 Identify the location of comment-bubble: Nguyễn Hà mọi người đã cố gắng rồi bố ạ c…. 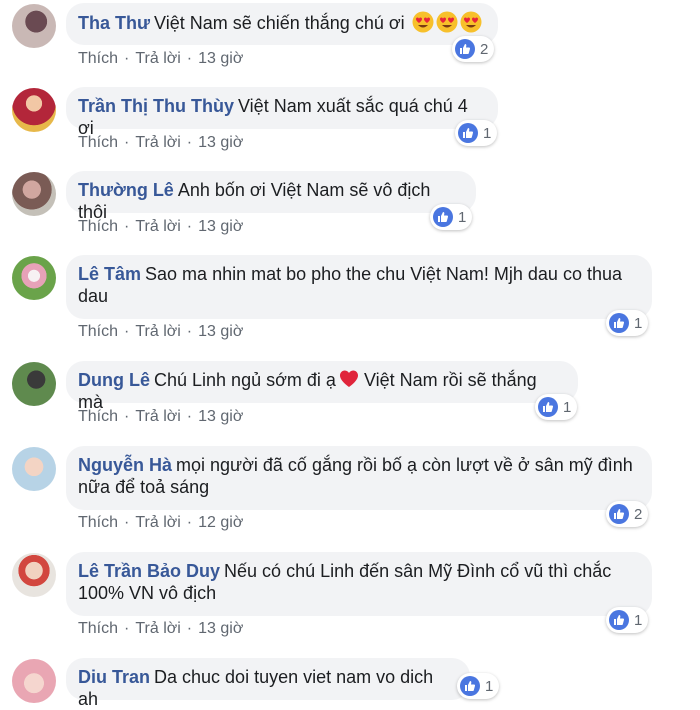
(359, 478).